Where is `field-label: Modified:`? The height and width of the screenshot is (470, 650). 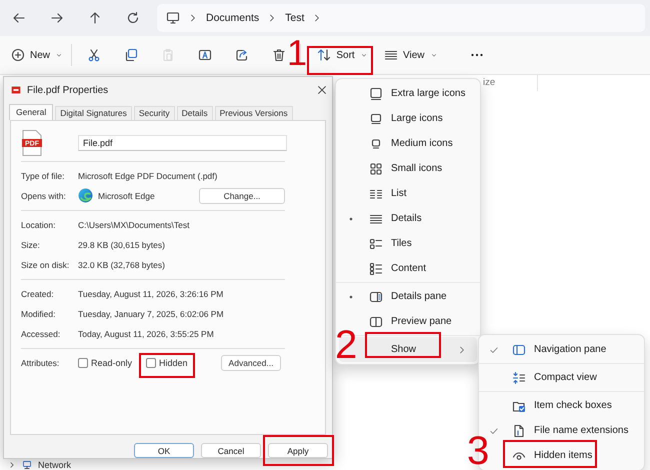 field-label: Modified: is located at coordinates (38, 313).